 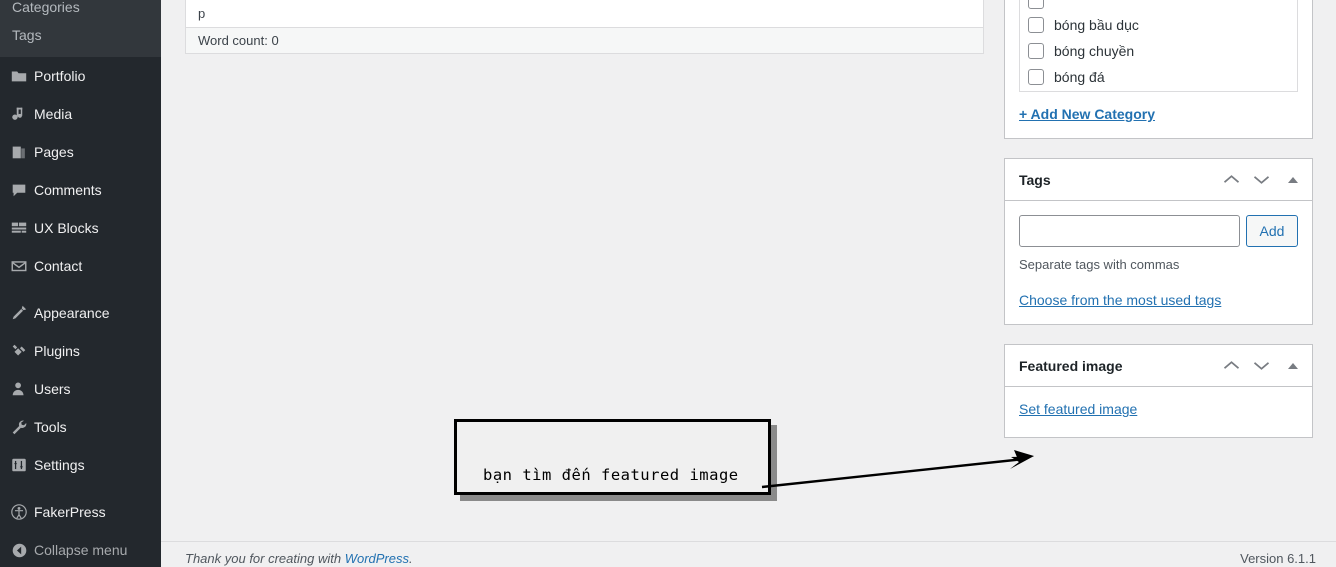 I want to click on featured-image-panel-header: Featured image, so click(x=1158, y=366).